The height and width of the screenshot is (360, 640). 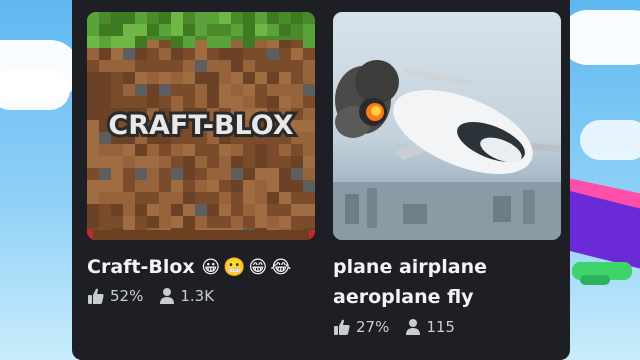 I want to click on rating-stat: 52%, so click(x=115, y=296).